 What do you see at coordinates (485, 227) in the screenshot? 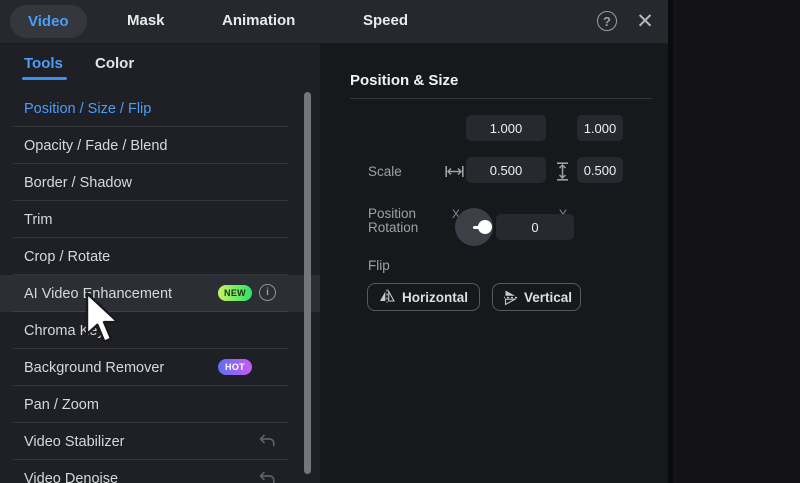
I see `rotation-knob-handle` at bounding box center [485, 227].